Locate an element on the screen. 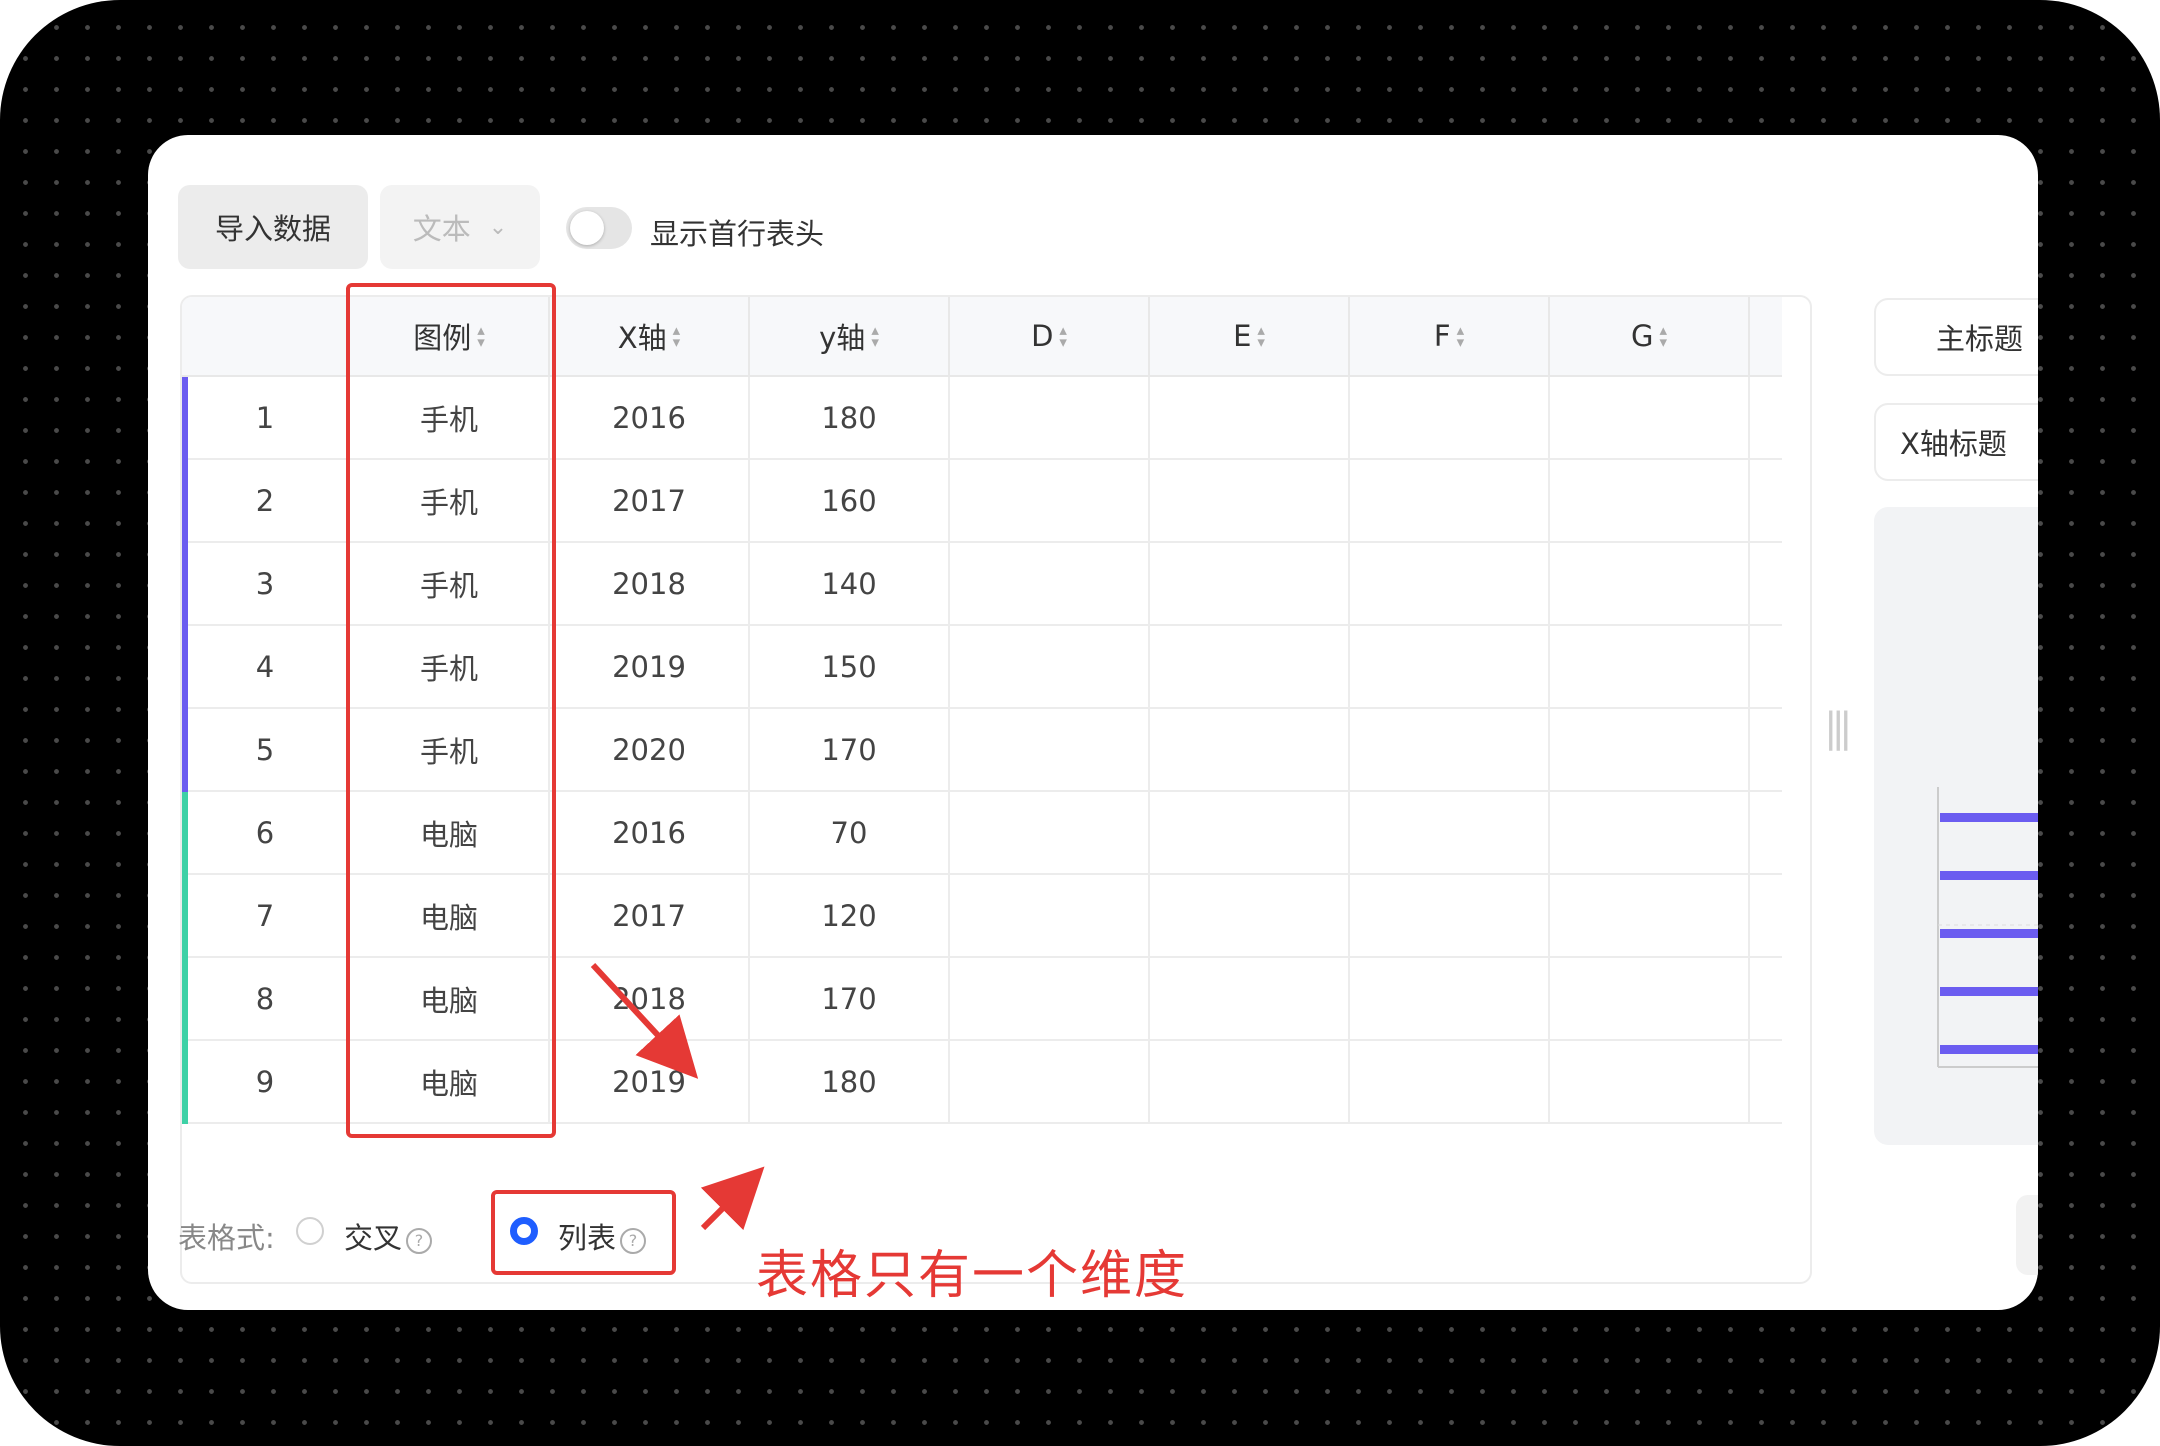 Image resolution: width=2160 pixels, height=1446 pixels. annotation-arrows is located at coordinates (677, 1096).